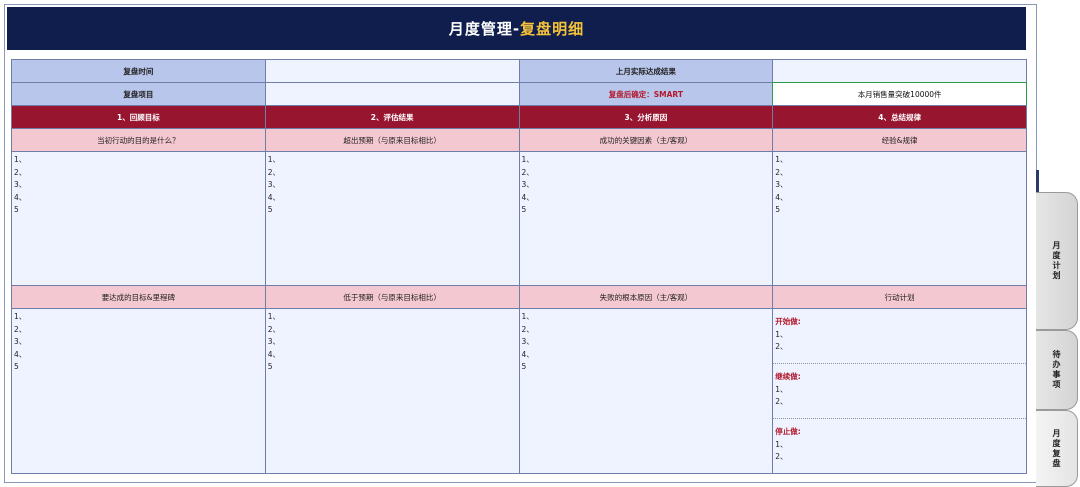 This screenshot has width=1080, height=487. I want to click on review-project-label: 复盘项目, so click(138, 94).